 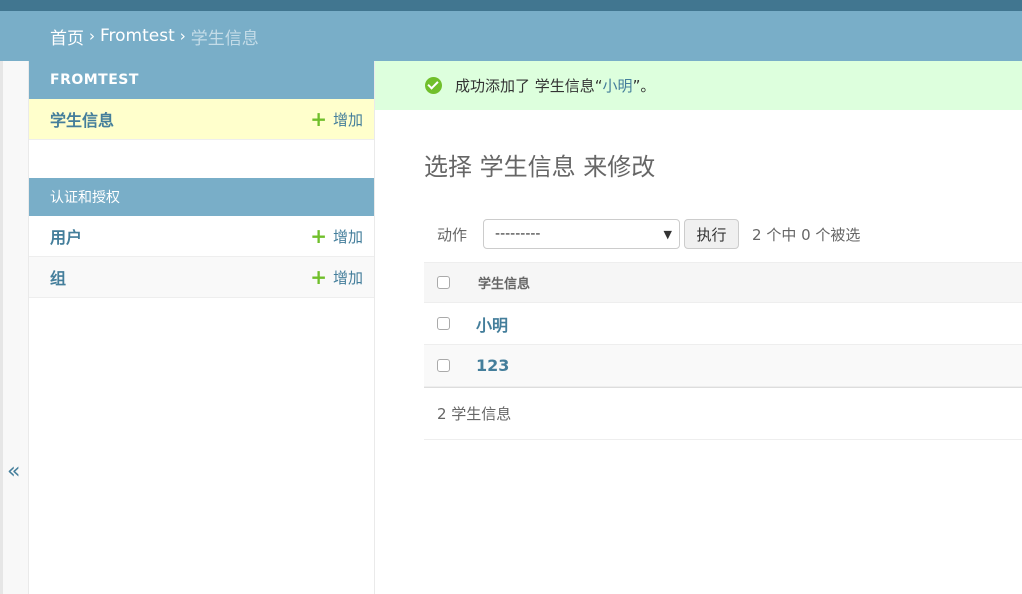 What do you see at coordinates (433, 85) in the screenshot?
I see `success-check-icon` at bounding box center [433, 85].